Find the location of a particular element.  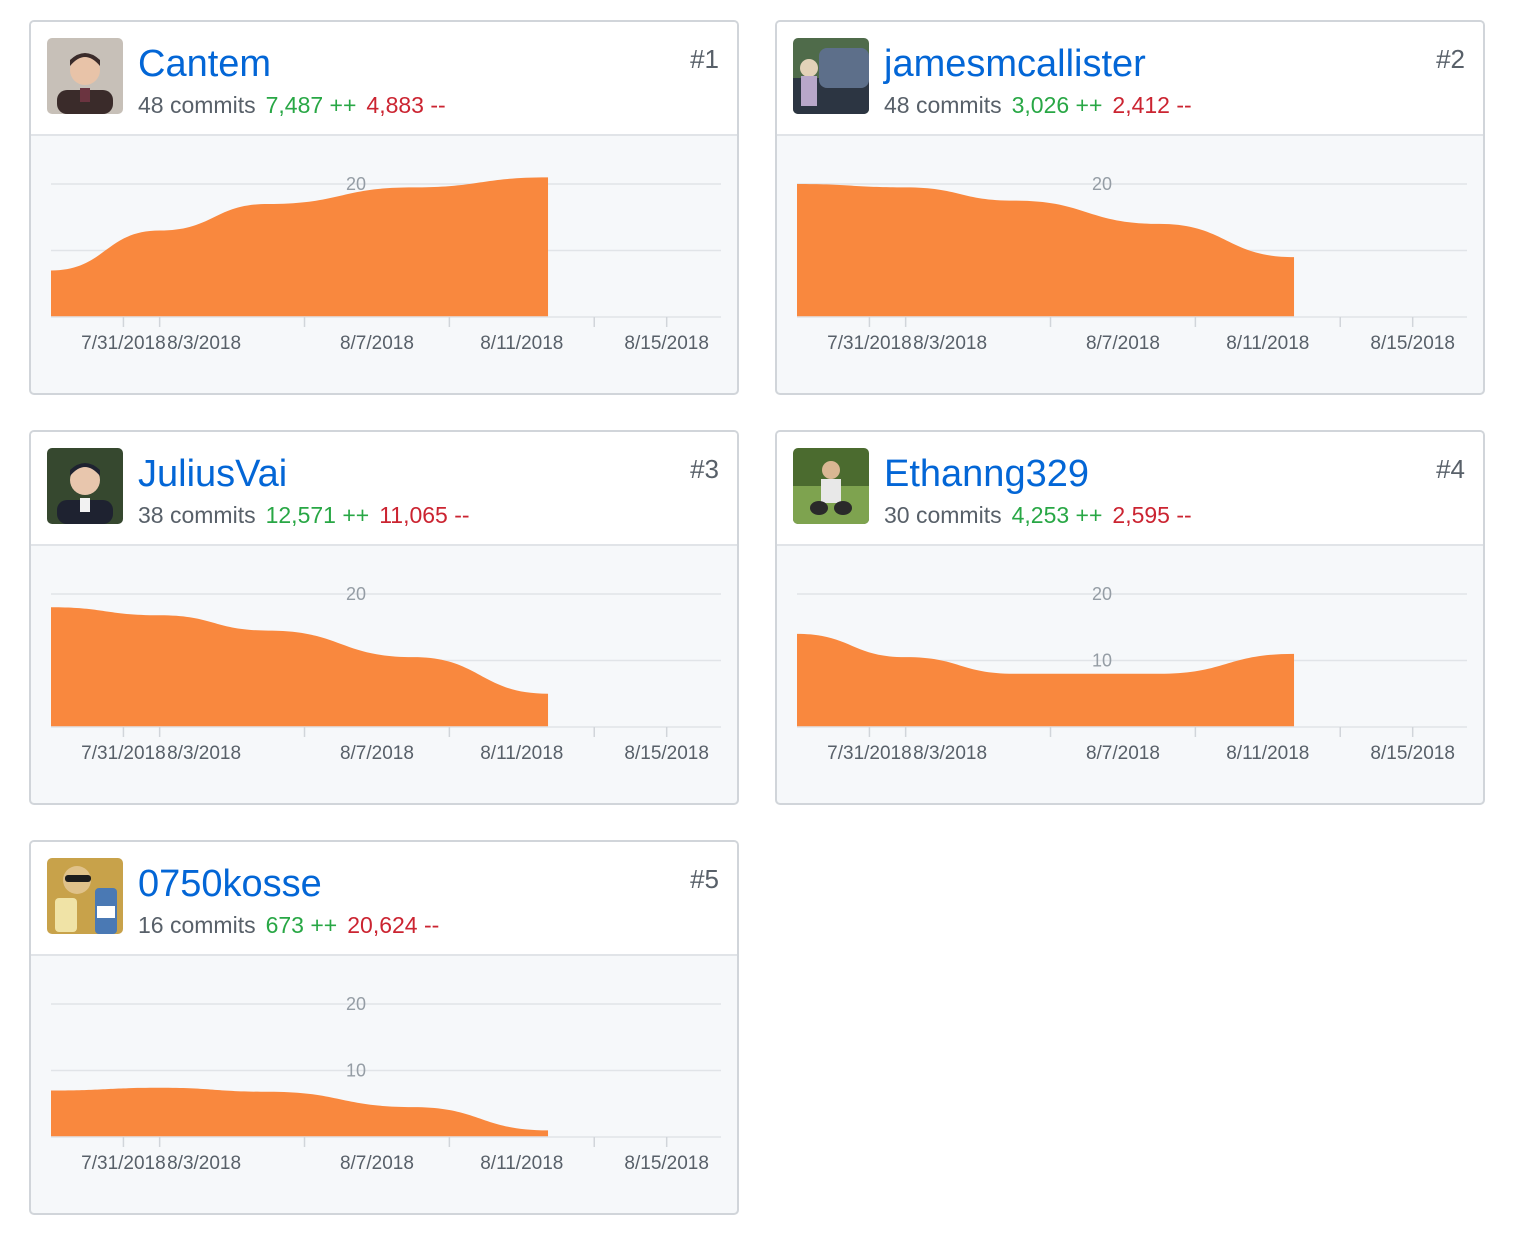

contributor-login-link: jamesmcallister is located at coordinates (1015, 64).